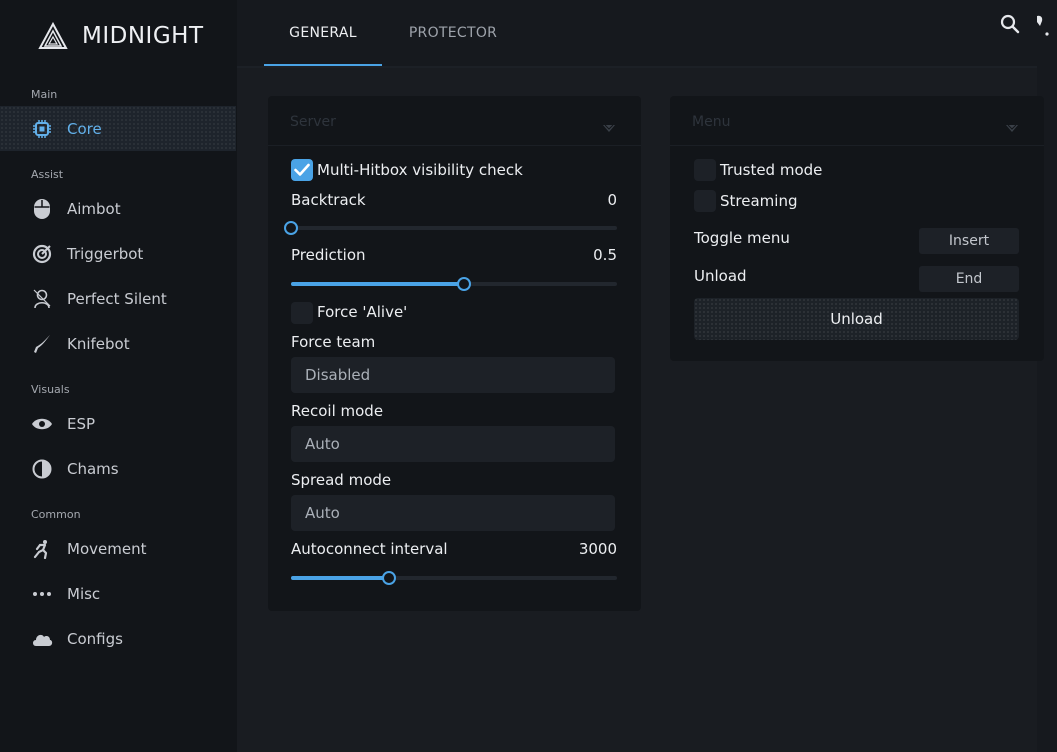  What do you see at coordinates (454, 228) in the screenshot?
I see `slider-track` at bounding box center [454, 228].